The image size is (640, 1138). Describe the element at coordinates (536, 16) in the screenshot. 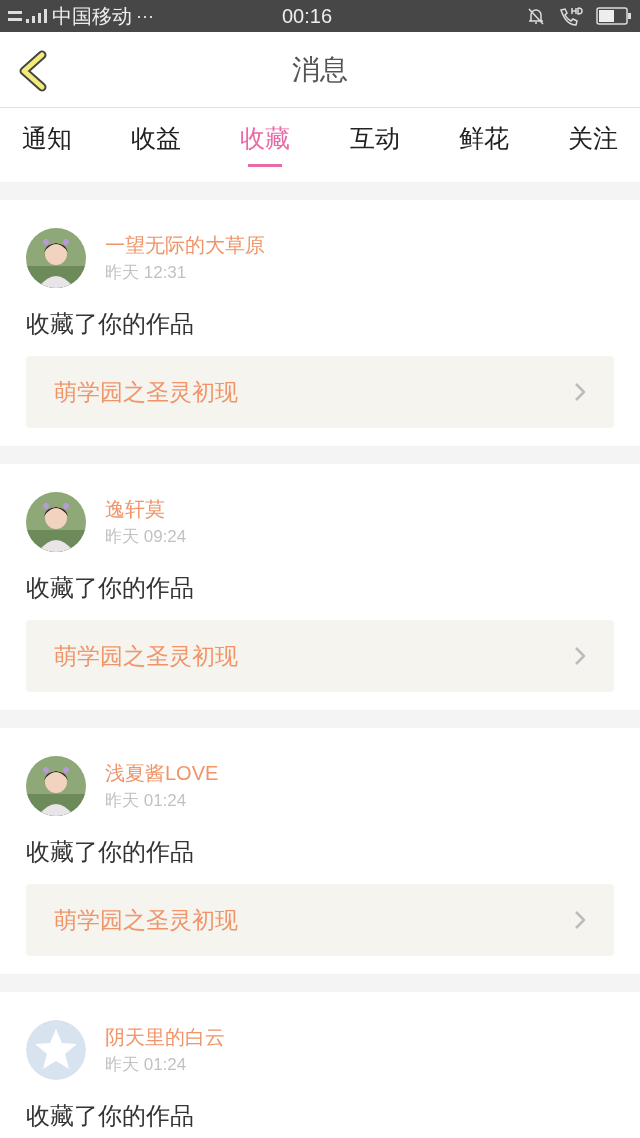

I see `bell-muted-icon` at that location.